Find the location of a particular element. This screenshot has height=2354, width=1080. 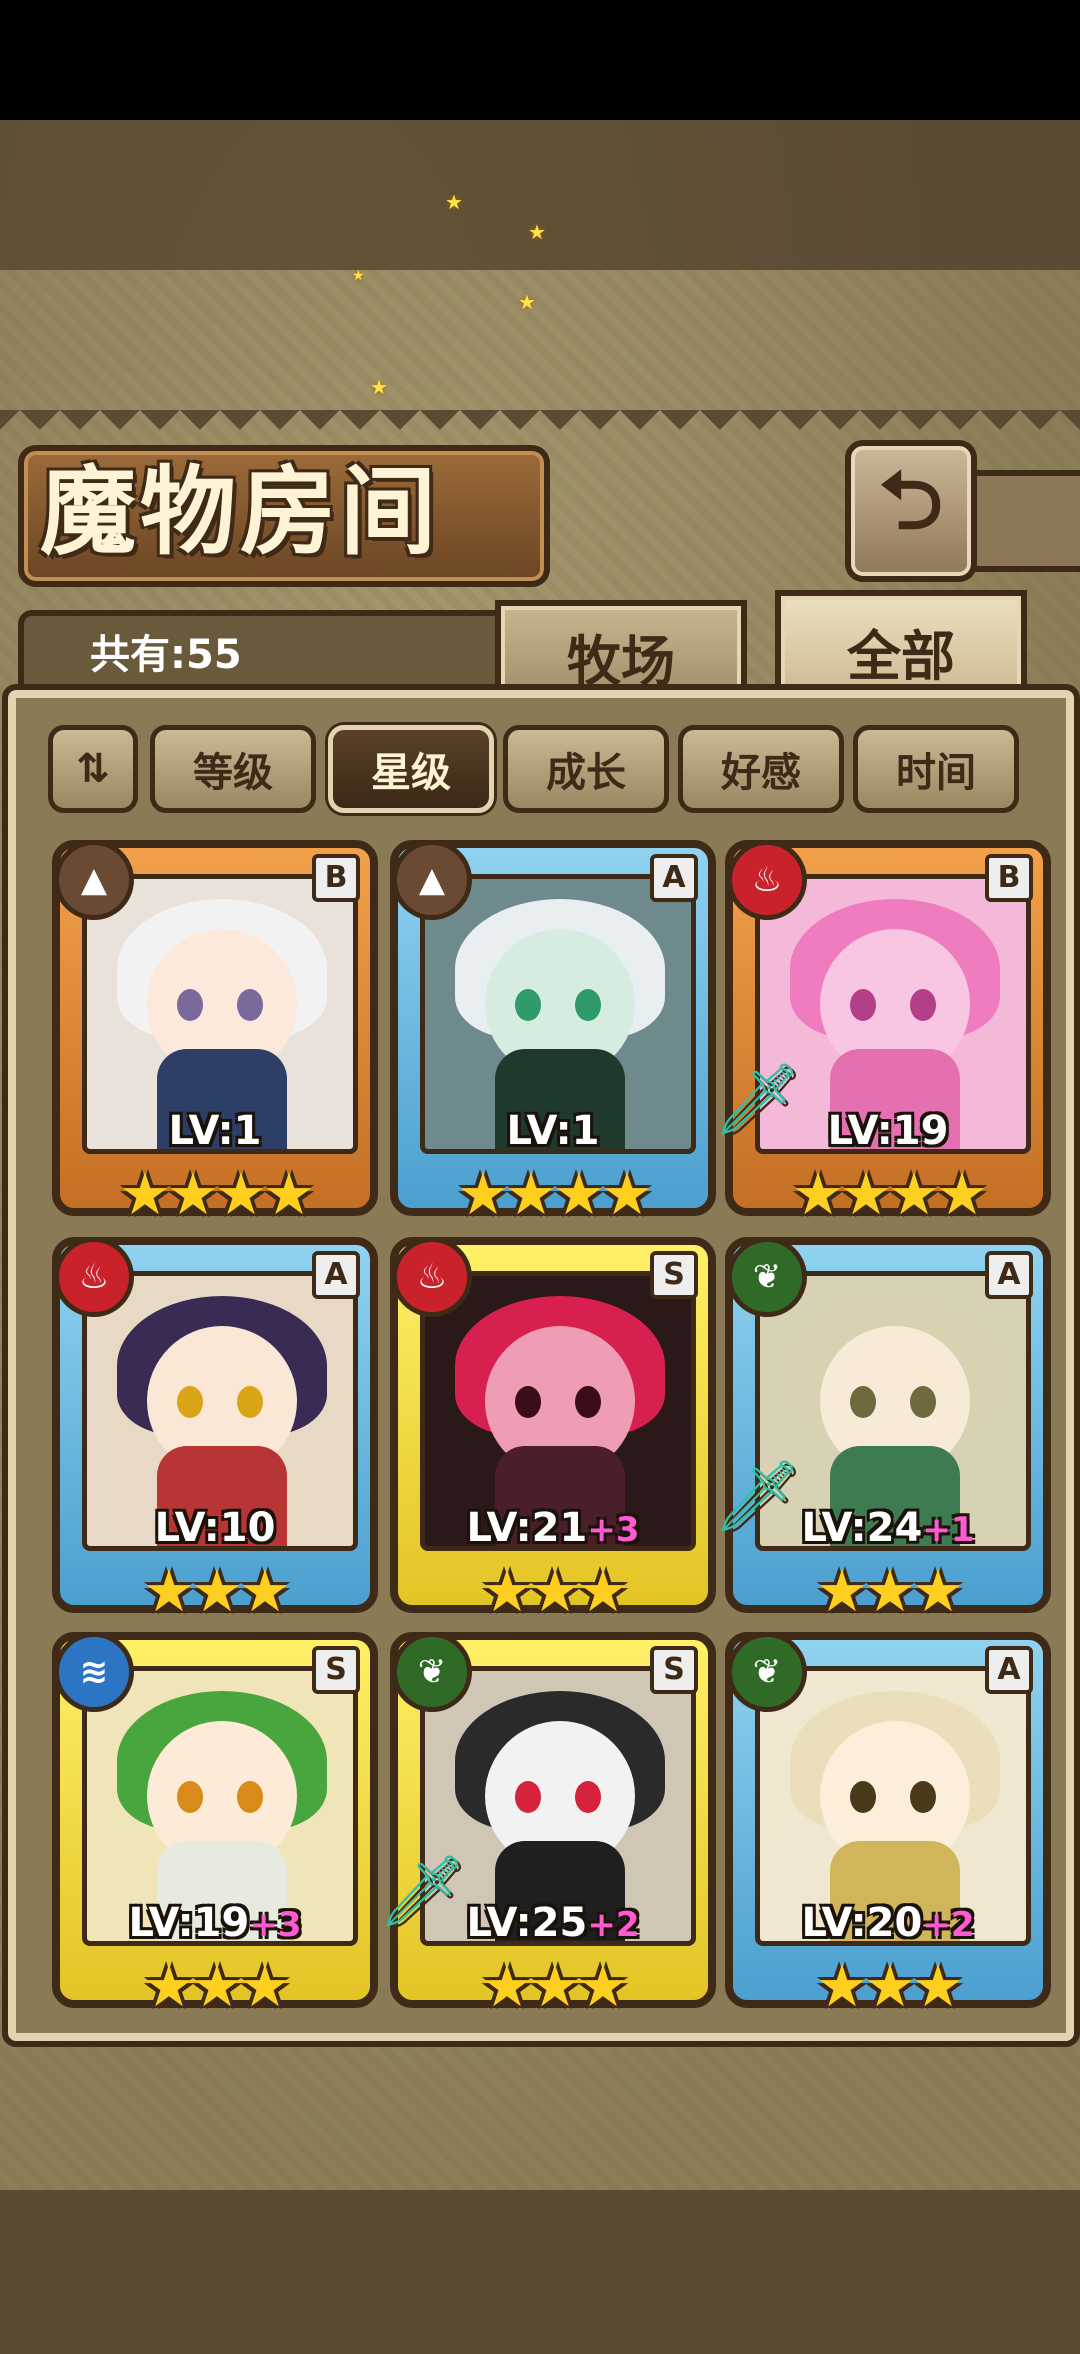

back-arrow-icon: ⮌ is located at coordinates (911, 500).